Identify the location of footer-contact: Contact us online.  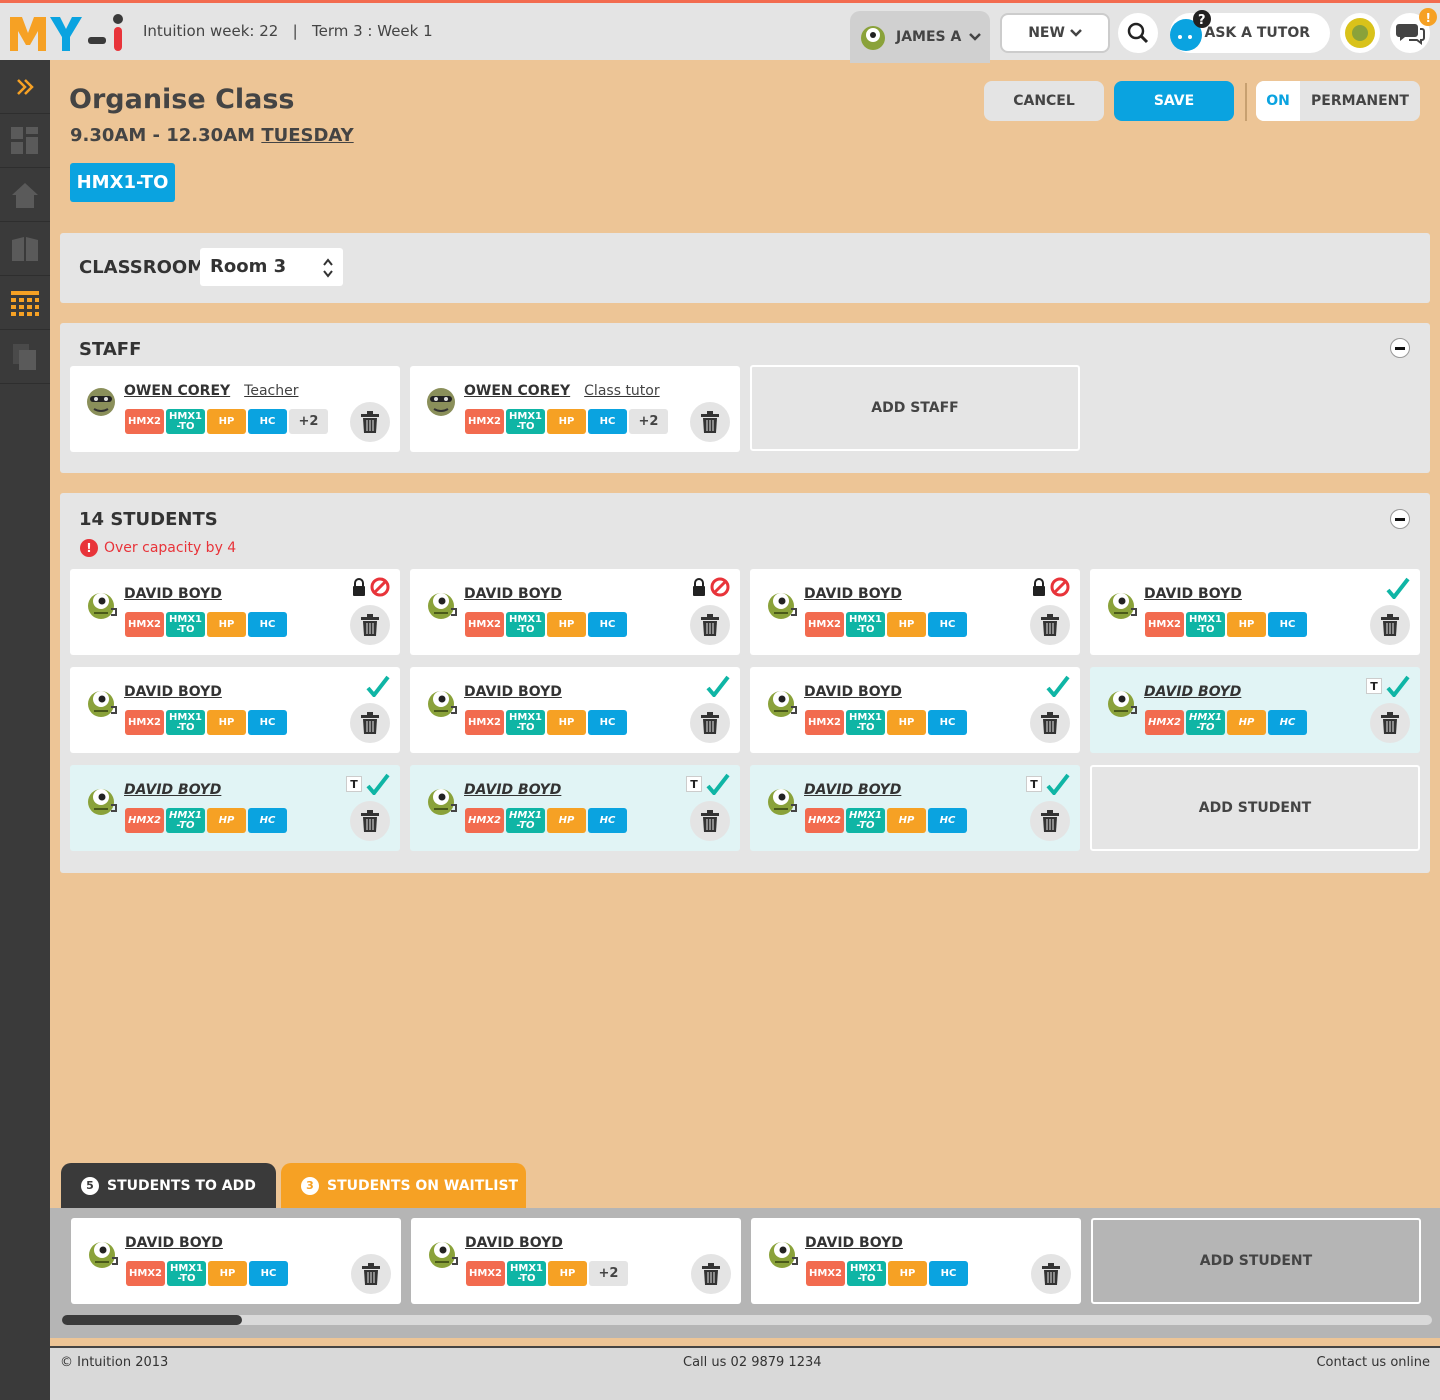
(1373, 1362).